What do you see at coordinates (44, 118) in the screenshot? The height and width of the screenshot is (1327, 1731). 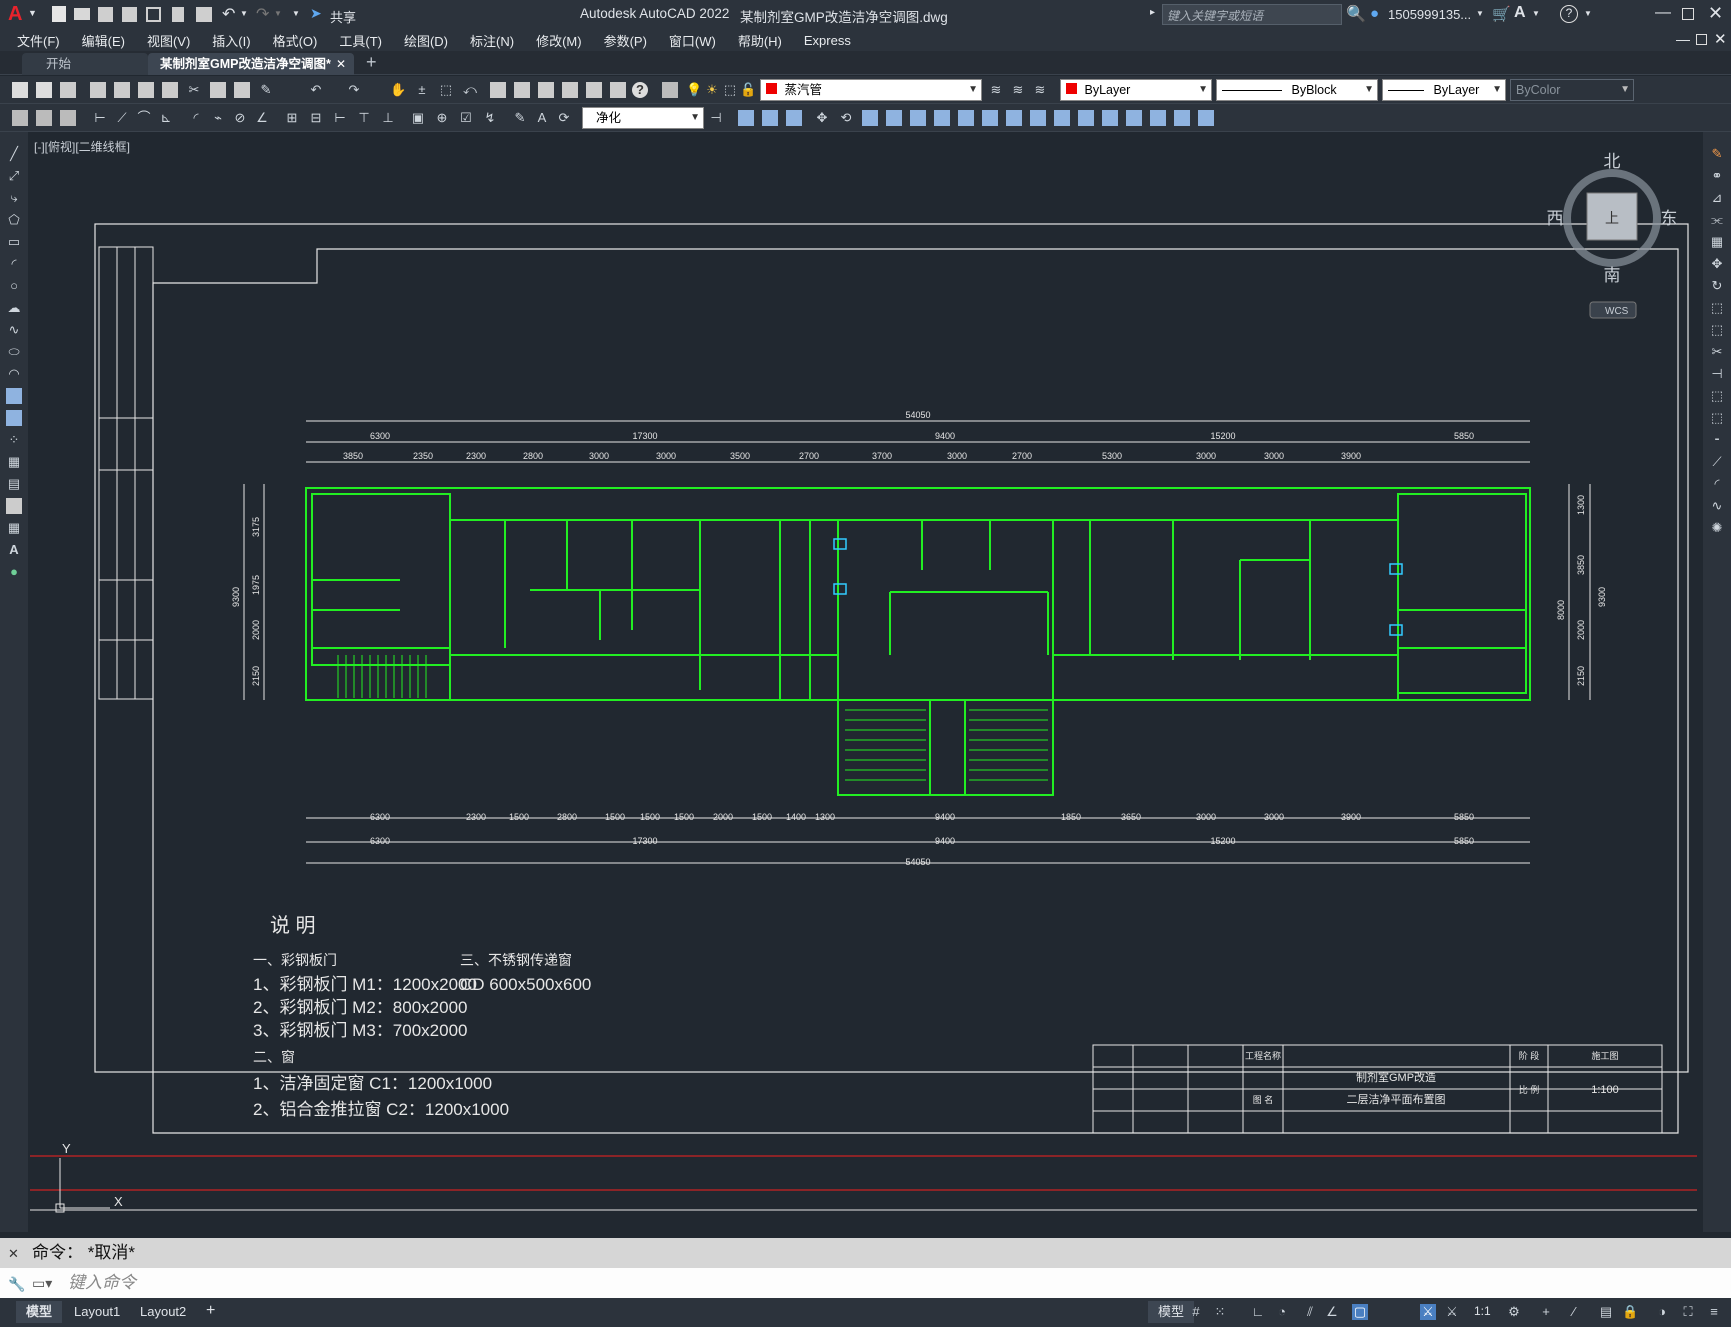 I see `workspace-save-icon` at bounding box center [44, 118].